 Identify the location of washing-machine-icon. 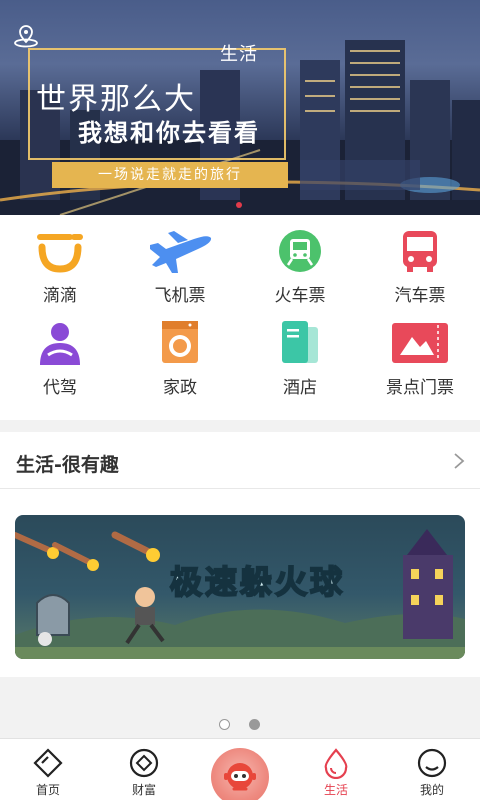
(180, 342).